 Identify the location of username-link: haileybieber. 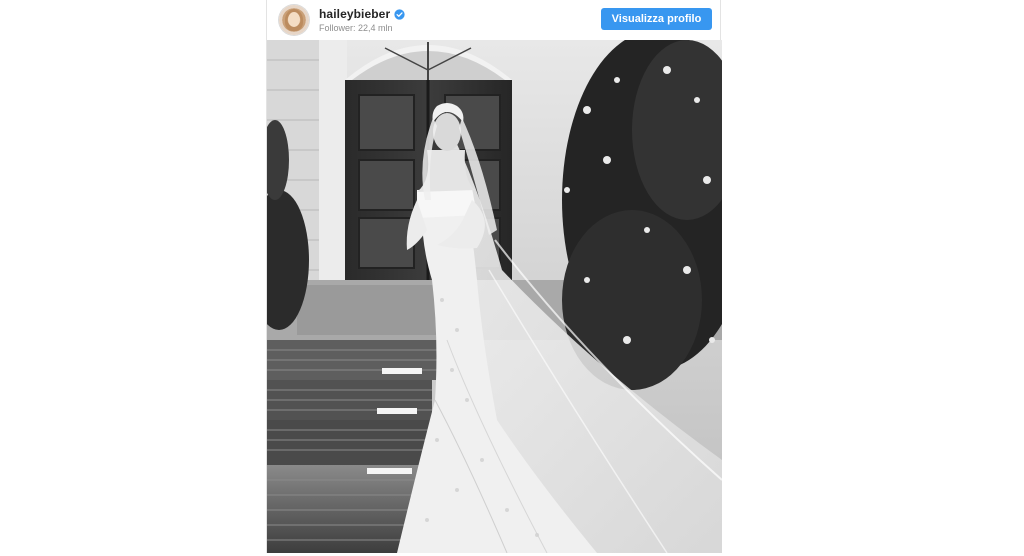
(354, 14).